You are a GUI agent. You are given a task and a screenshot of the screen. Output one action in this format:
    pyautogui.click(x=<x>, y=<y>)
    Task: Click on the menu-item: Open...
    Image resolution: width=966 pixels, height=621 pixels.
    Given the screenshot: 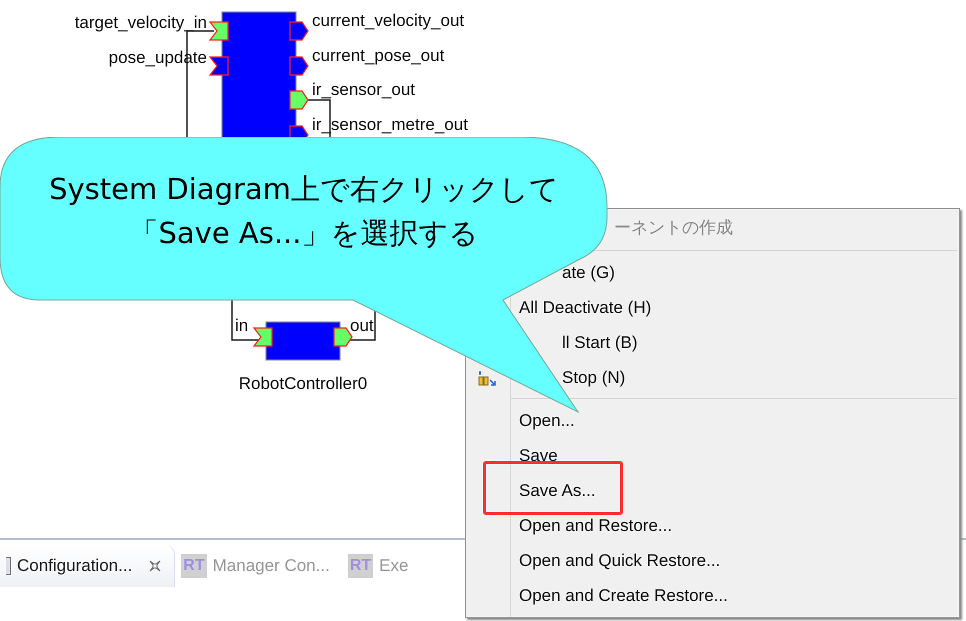 What is the action you would take?
    pyautogui.click(x=712, y=420)
    